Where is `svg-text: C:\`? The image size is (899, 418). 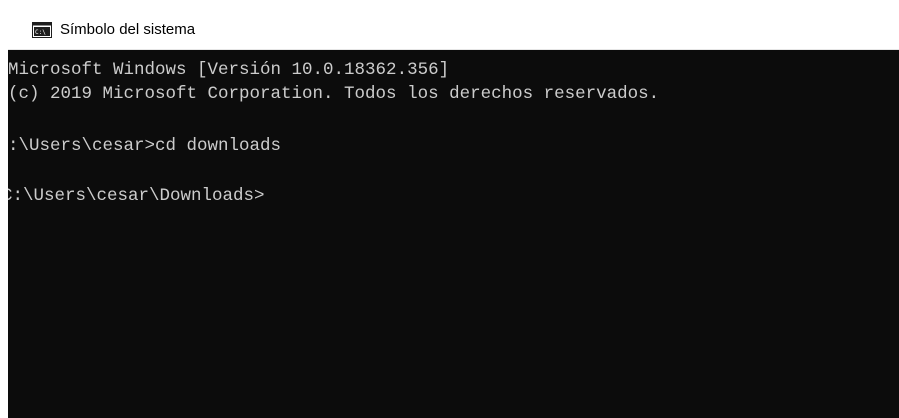
svg-text: C:\ is located at coordinates (40, 32).